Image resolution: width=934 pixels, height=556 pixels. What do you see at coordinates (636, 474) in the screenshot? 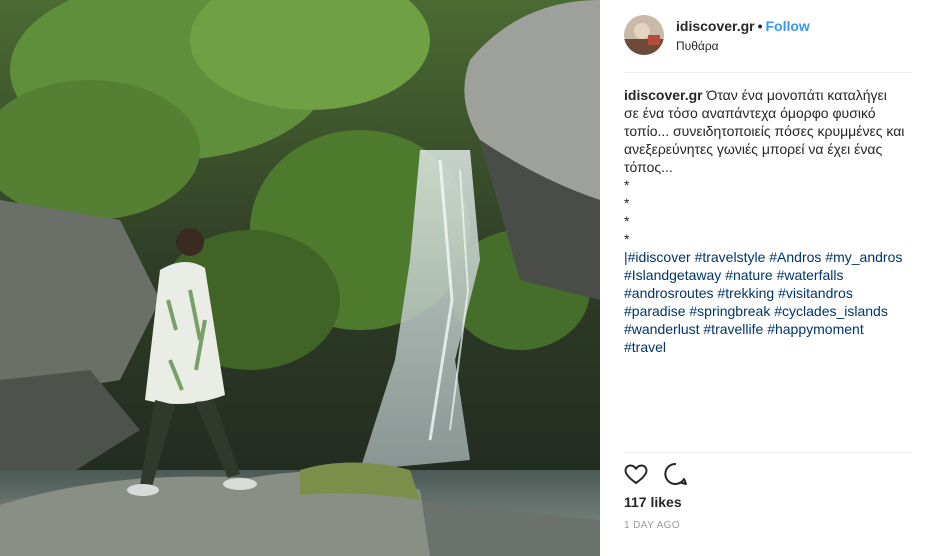
I see `heart-icon` at bounding box center [636, 474].